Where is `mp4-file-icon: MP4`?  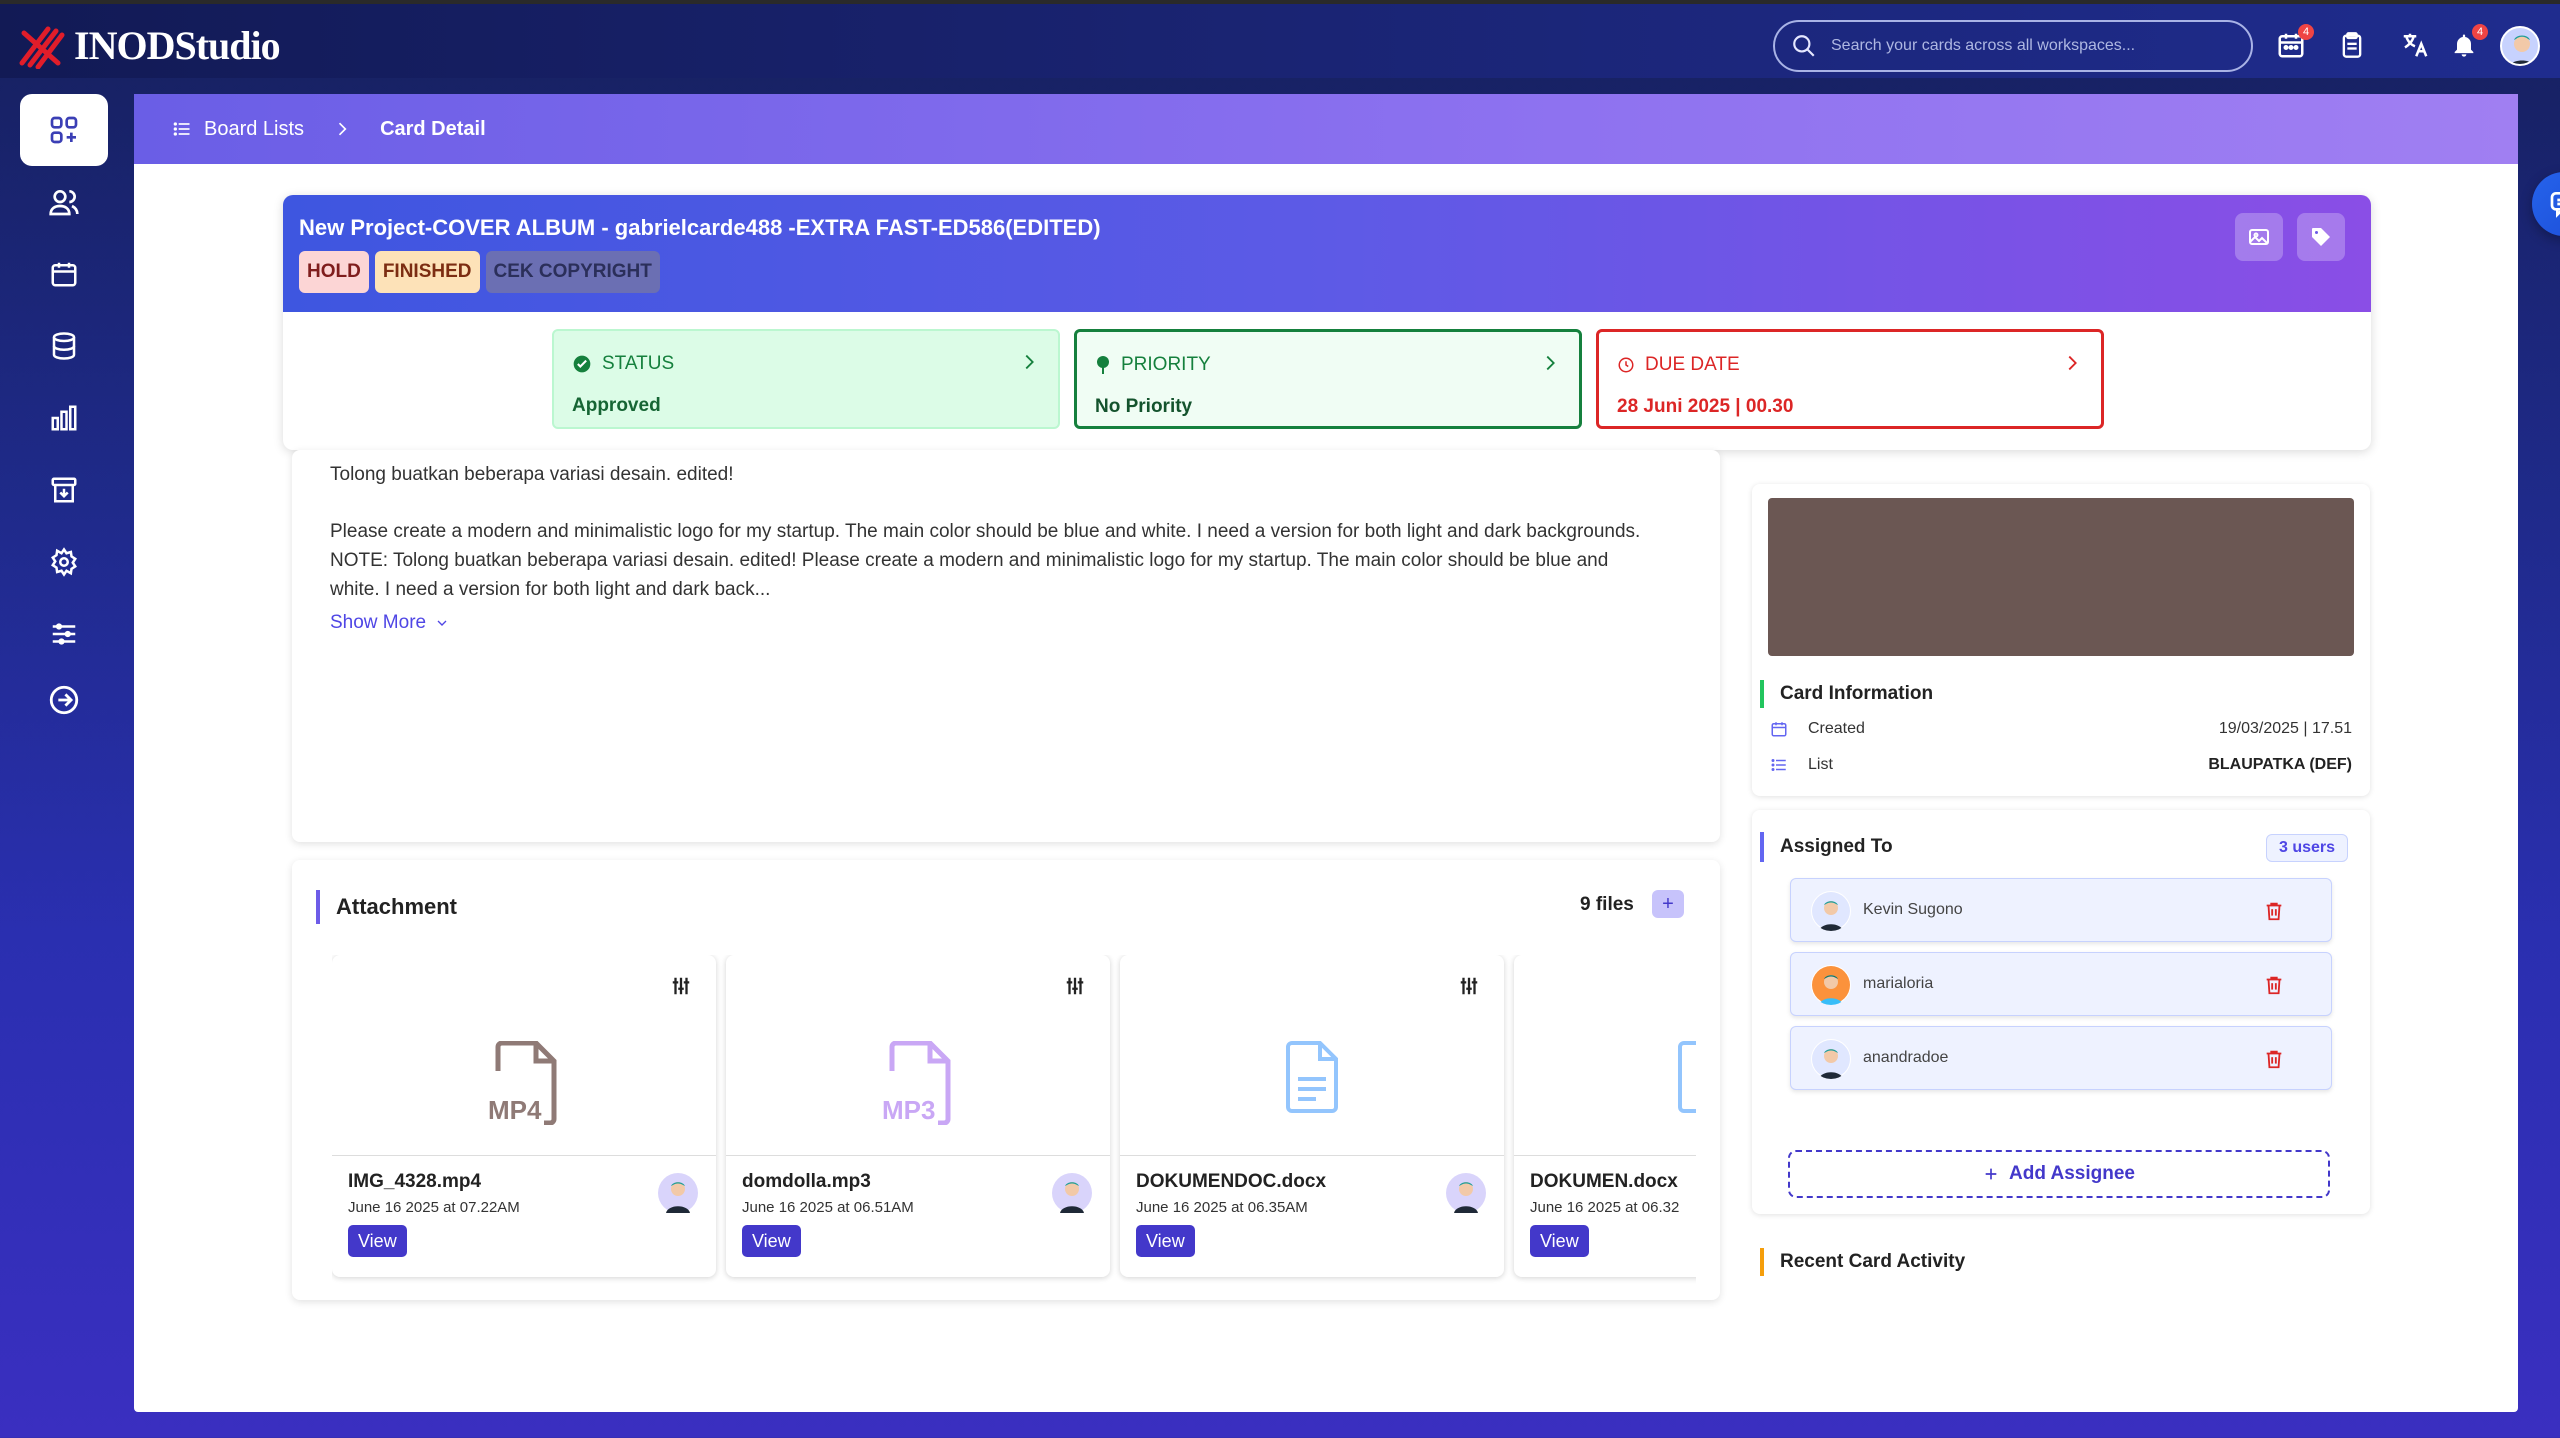 mp4-file-icon: MP4 is located at coordinates (522, 1083).